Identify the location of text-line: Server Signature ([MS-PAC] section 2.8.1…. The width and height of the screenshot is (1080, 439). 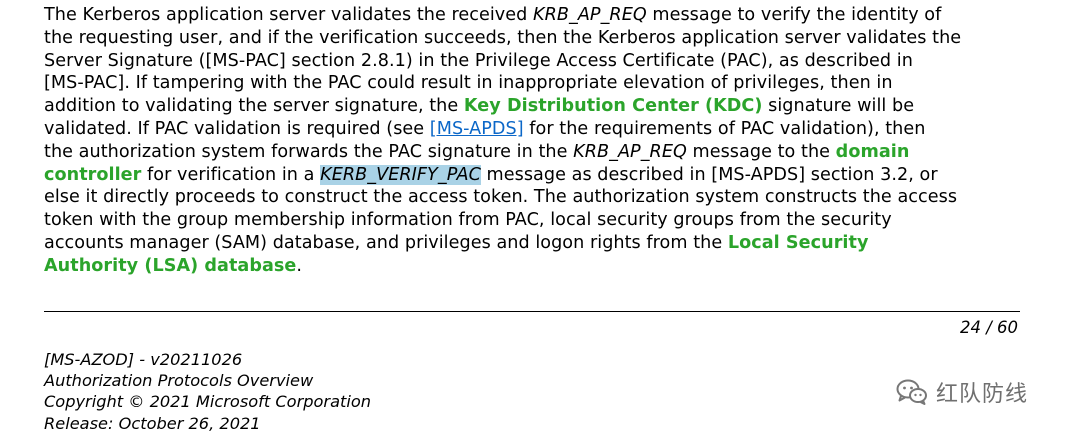
(544, 61).